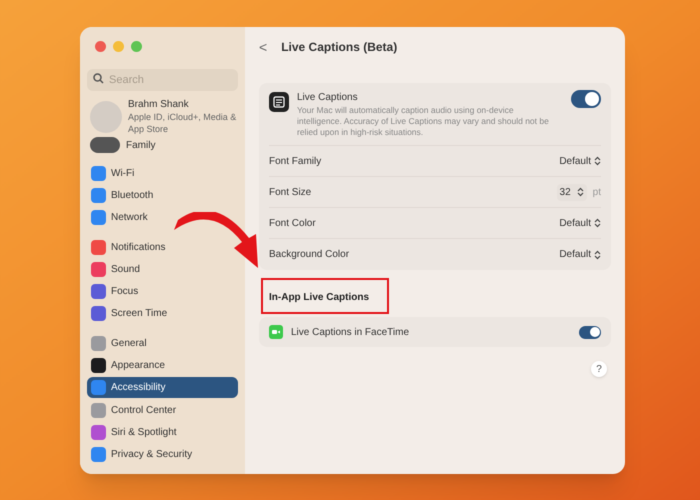  What do you see at coordinates (295, 161) in the screenshot?
I see `setting-label: Font Family` at bounding box center [295, 161].